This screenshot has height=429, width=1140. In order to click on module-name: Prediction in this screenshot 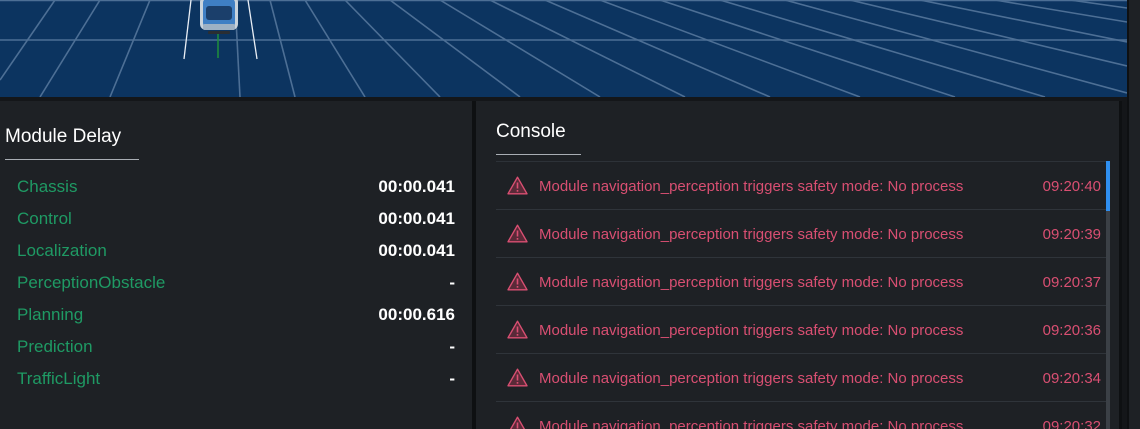, I will do `click(55, 346)`.